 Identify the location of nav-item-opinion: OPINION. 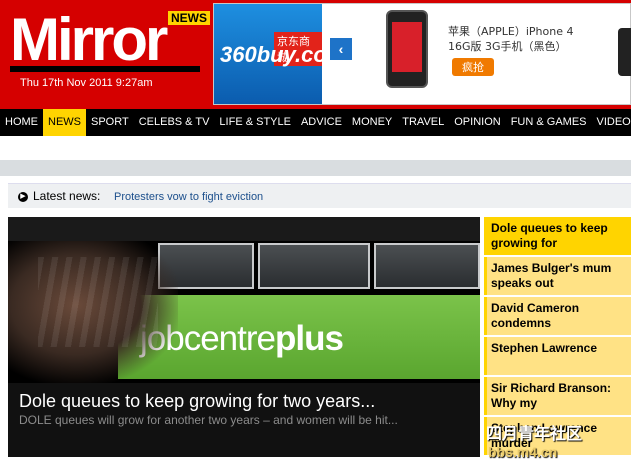
(477, 122).